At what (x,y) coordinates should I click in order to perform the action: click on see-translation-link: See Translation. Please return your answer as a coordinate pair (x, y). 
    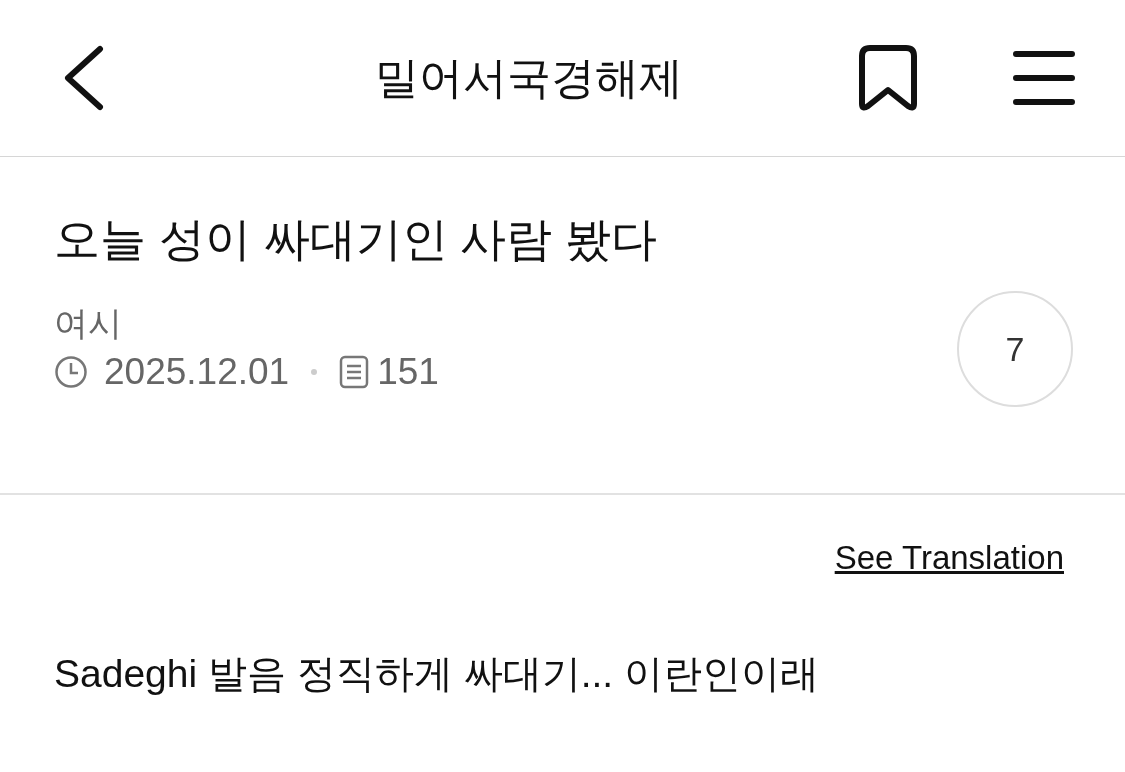
    Looking at the image, I should click on (949, 558).